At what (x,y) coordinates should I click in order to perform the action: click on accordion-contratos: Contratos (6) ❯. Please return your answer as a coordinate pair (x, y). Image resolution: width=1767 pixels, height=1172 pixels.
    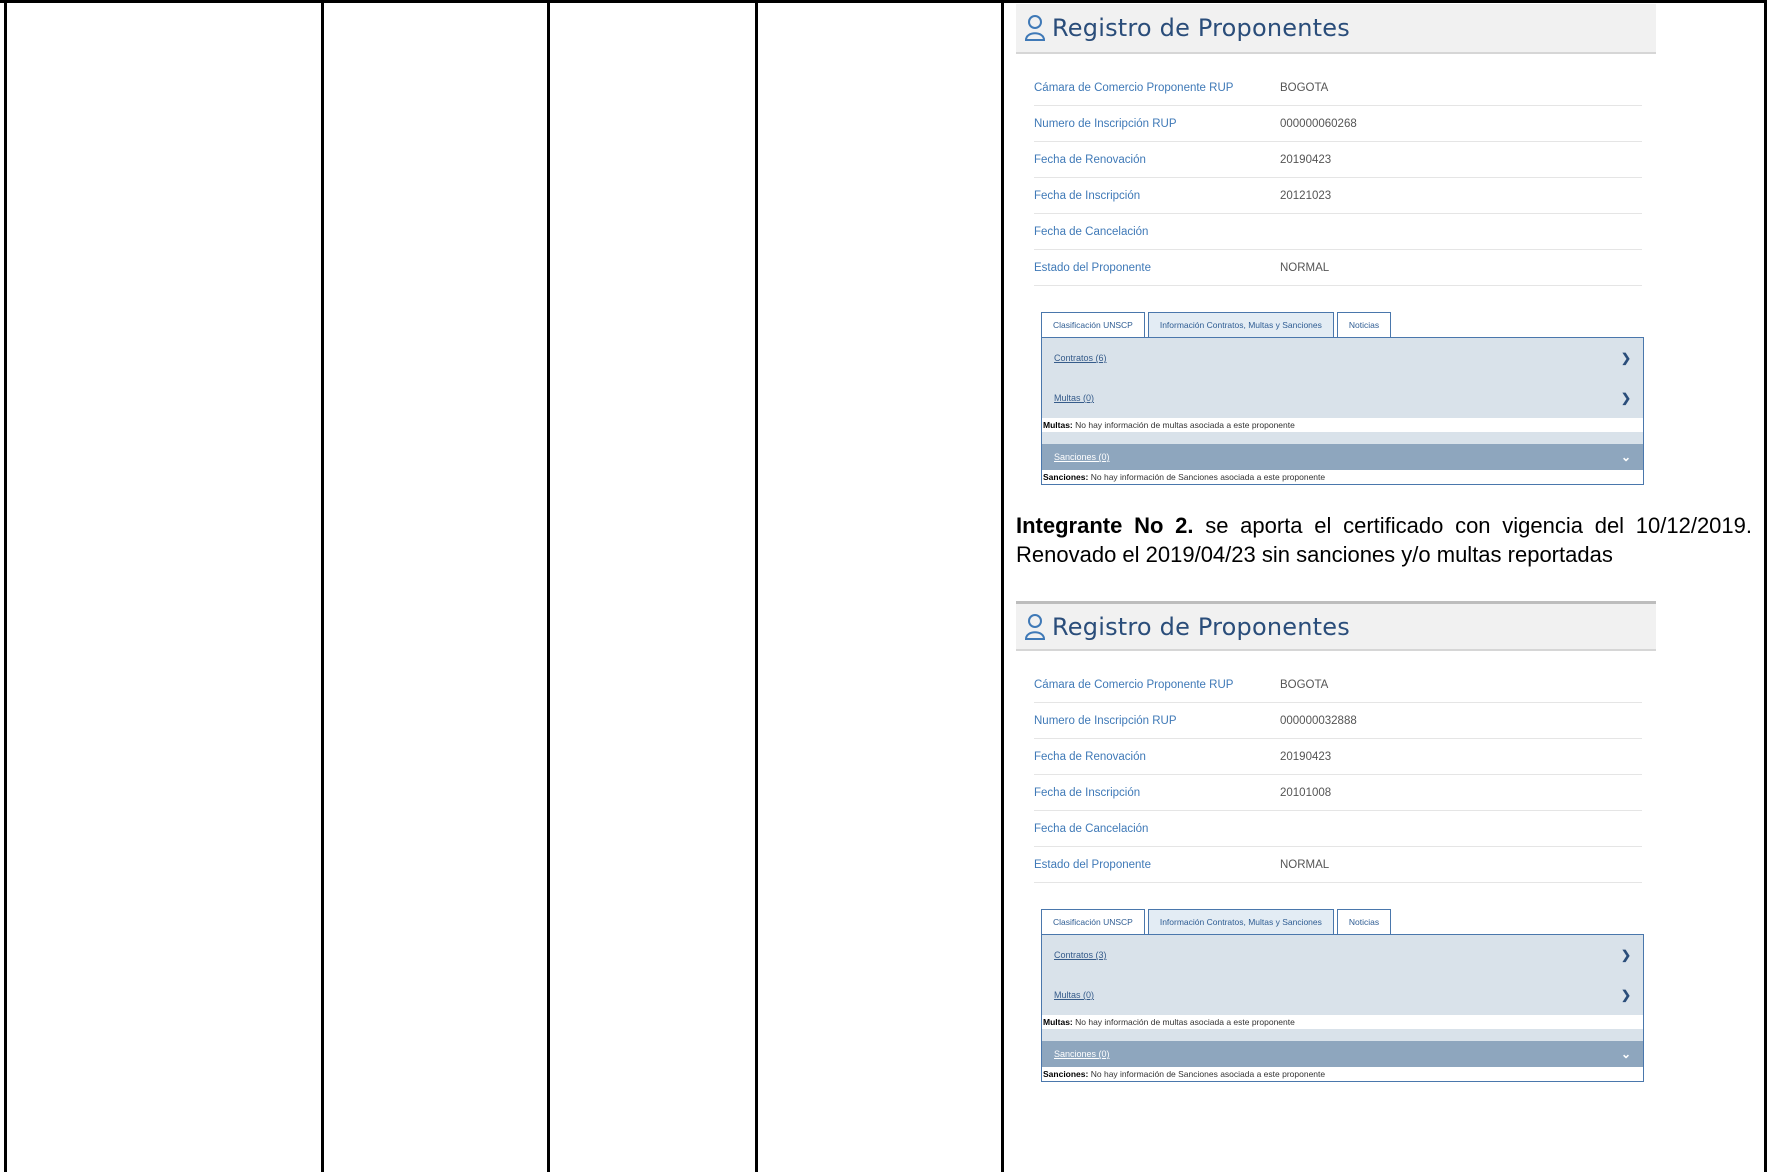
    Looking at the image, I should click on (1342, 358).